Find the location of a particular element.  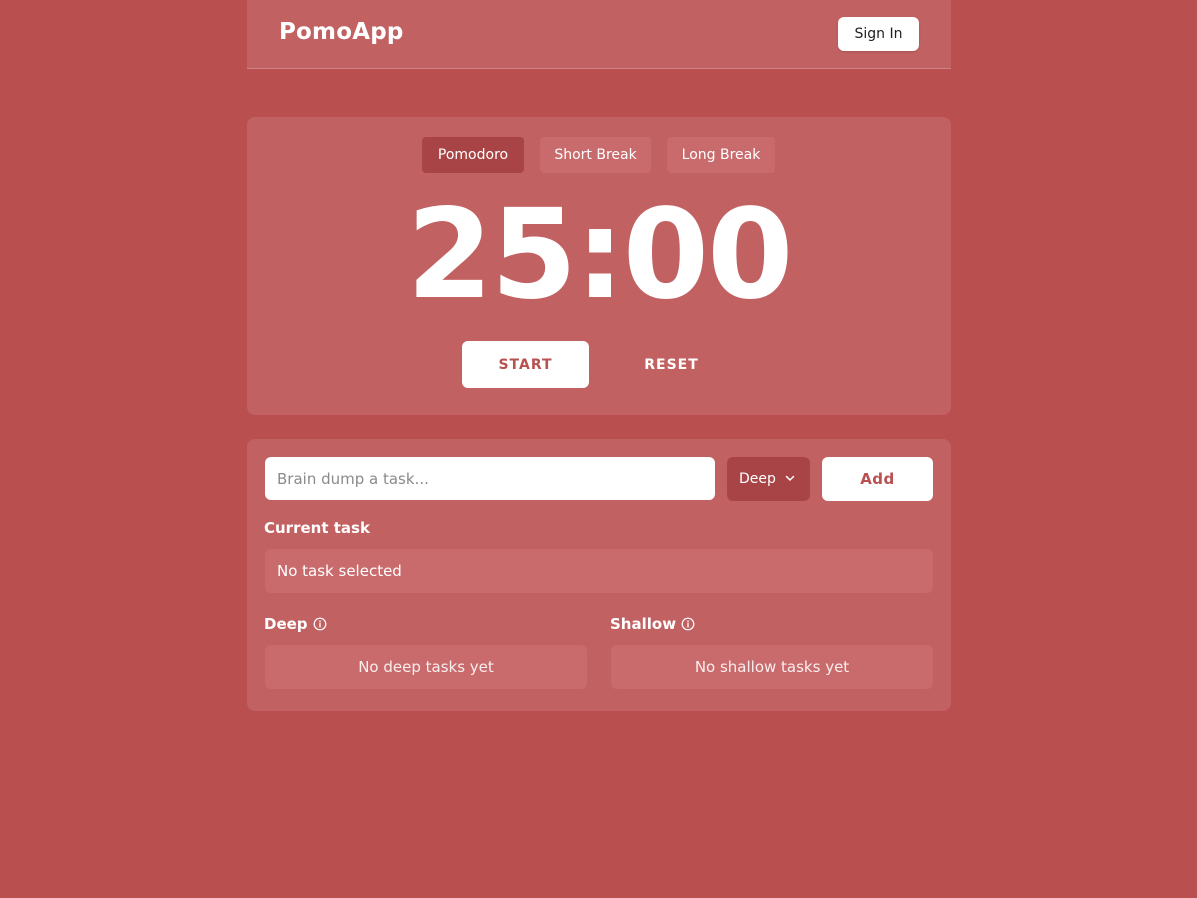

task-input is located at coordinates (490, 478).